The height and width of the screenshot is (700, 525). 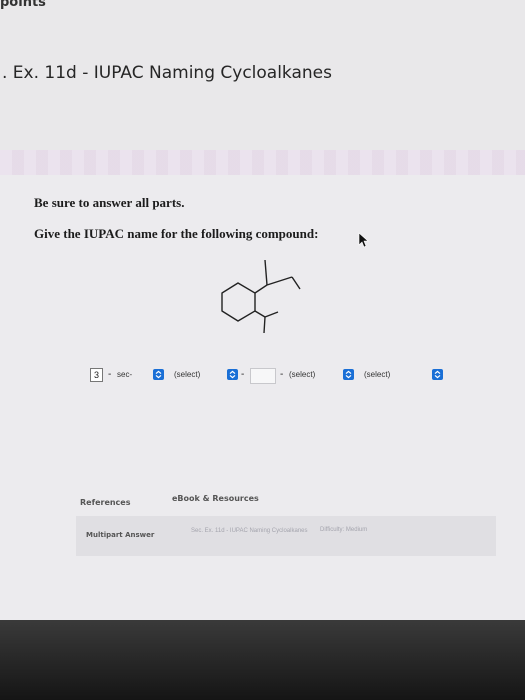 What do you see at coordinates (279, 281) in the screenshot?
I see `bond-ethyl` at bounding box center [279, 281].